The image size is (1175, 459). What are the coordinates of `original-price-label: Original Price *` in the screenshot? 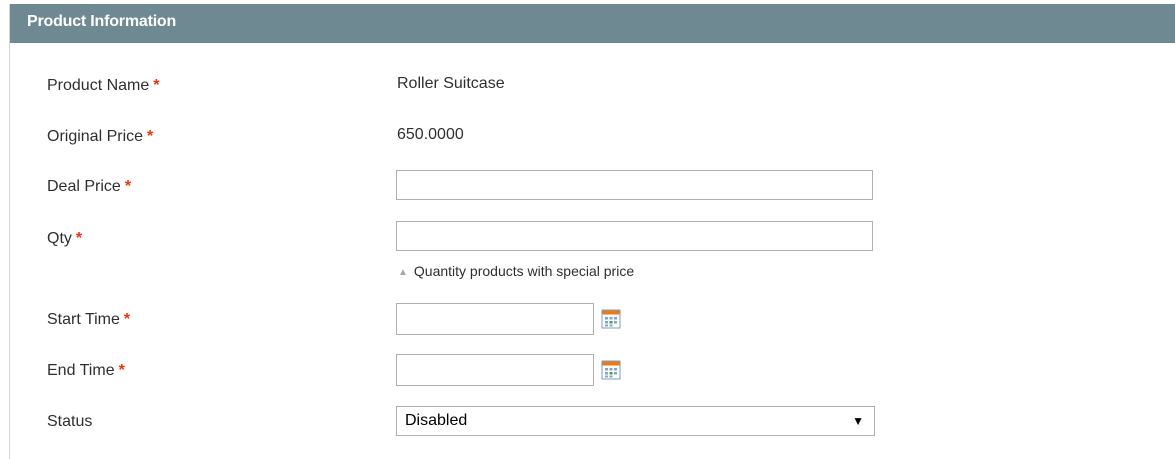 It's located at (100, 136).